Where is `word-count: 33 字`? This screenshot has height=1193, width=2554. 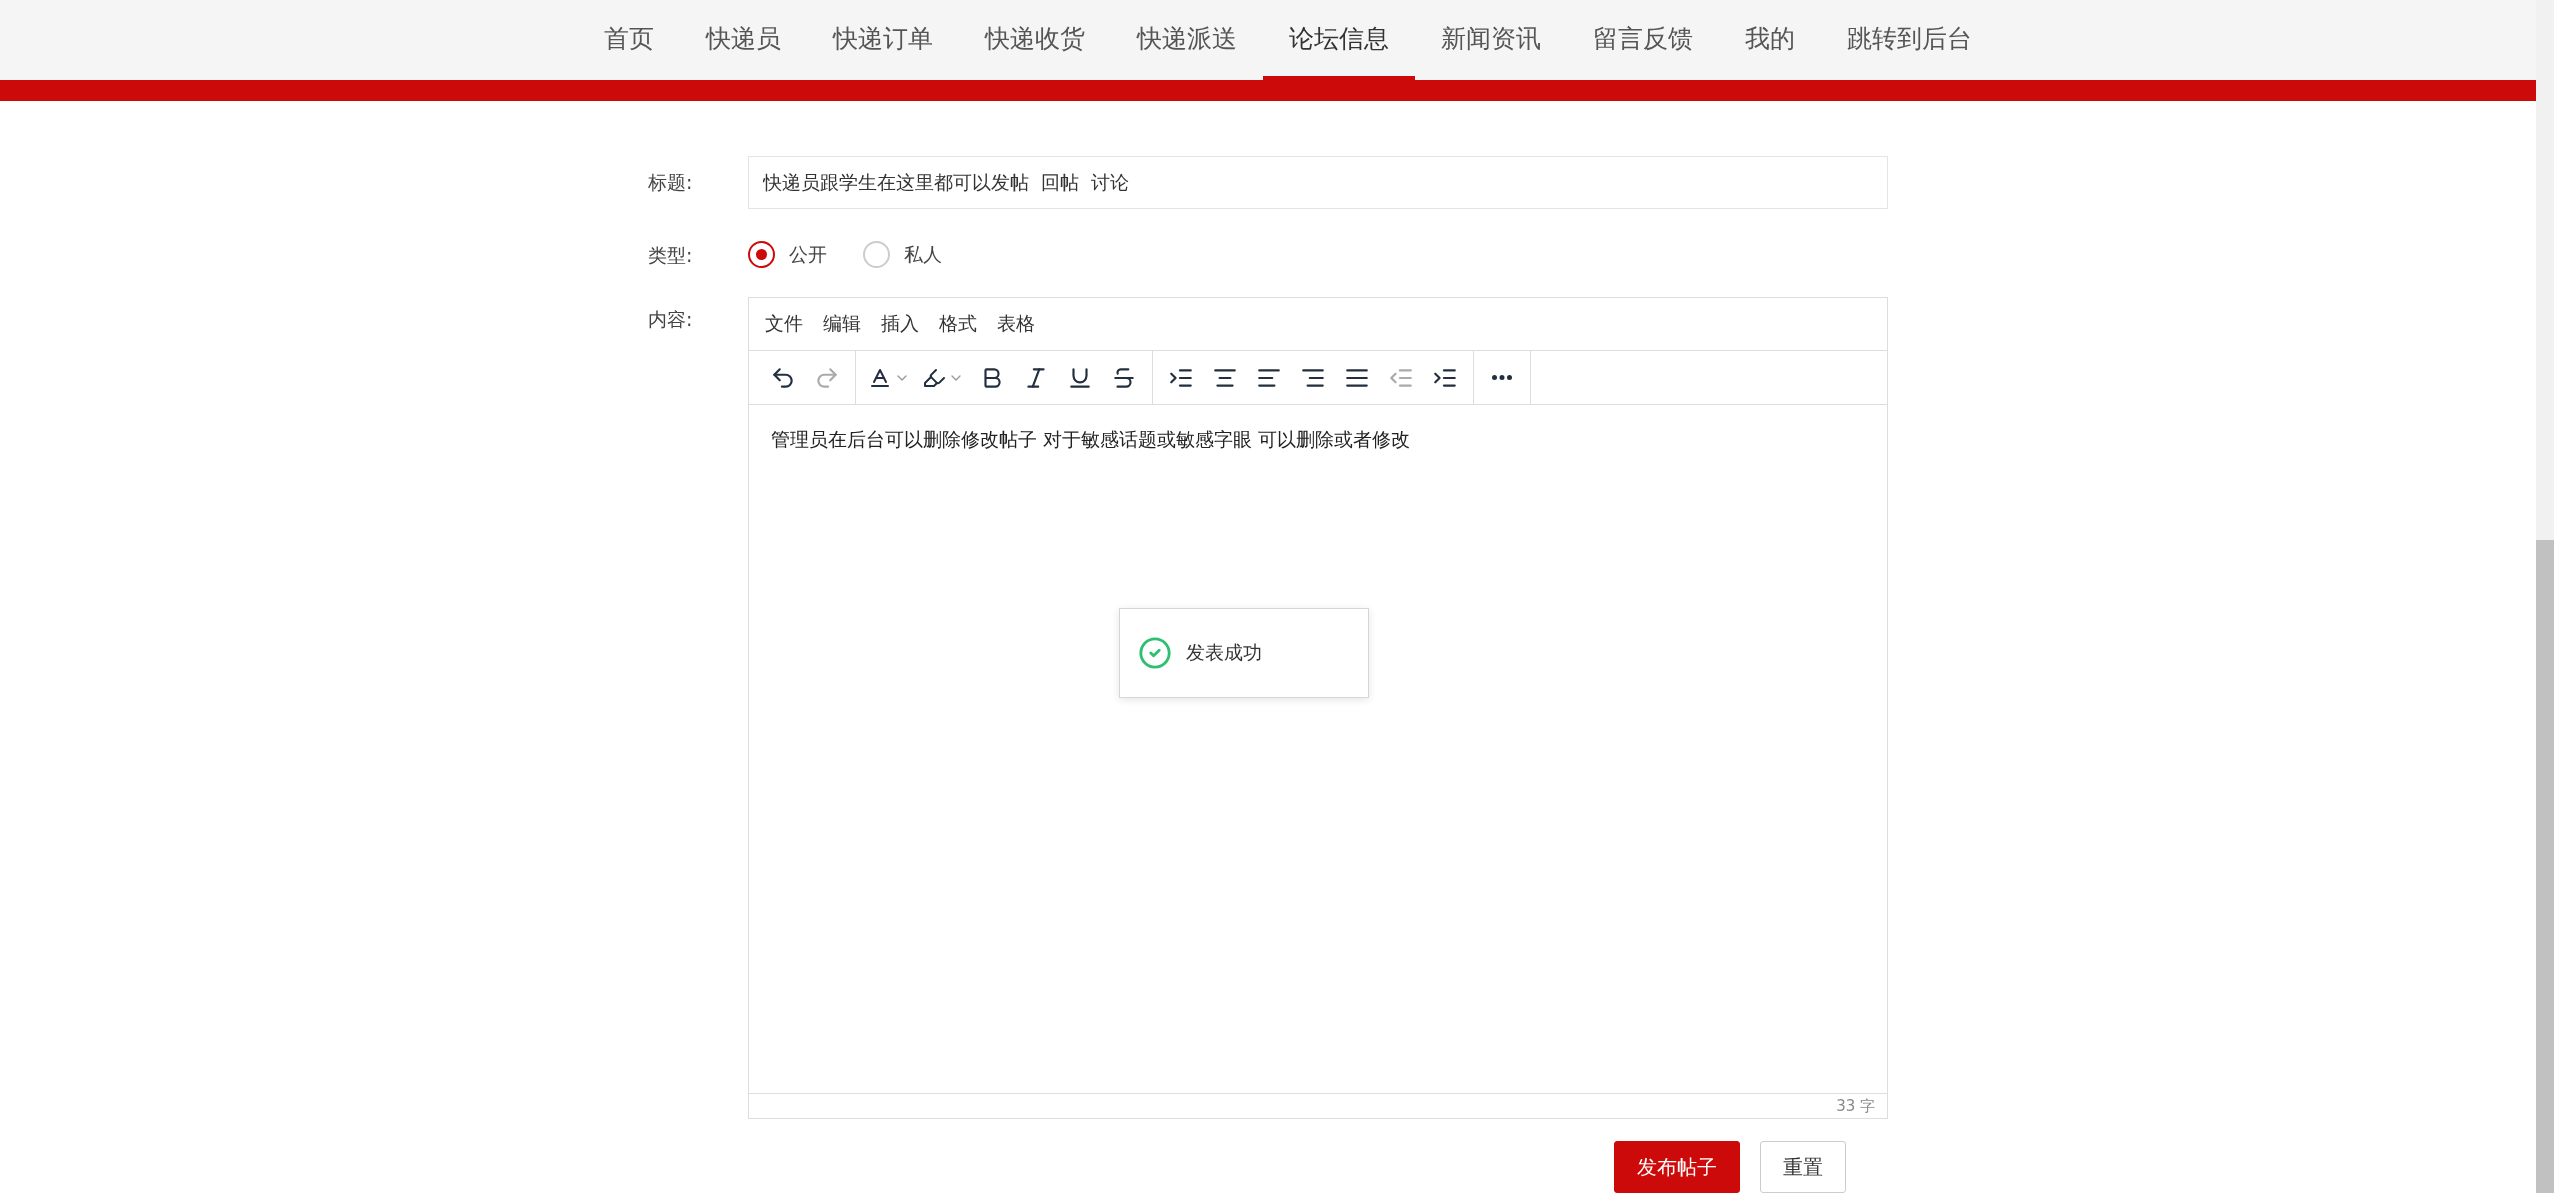 word-count: 33 字 is located at coordinates (1855, 1106).